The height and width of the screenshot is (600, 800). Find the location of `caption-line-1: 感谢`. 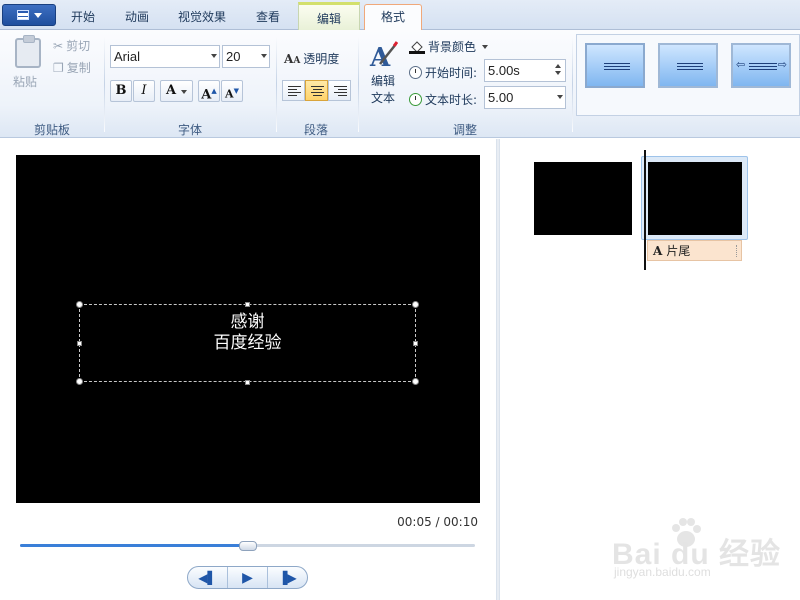

caption-line-1: 感谢 is located at coordinates (247, 322).